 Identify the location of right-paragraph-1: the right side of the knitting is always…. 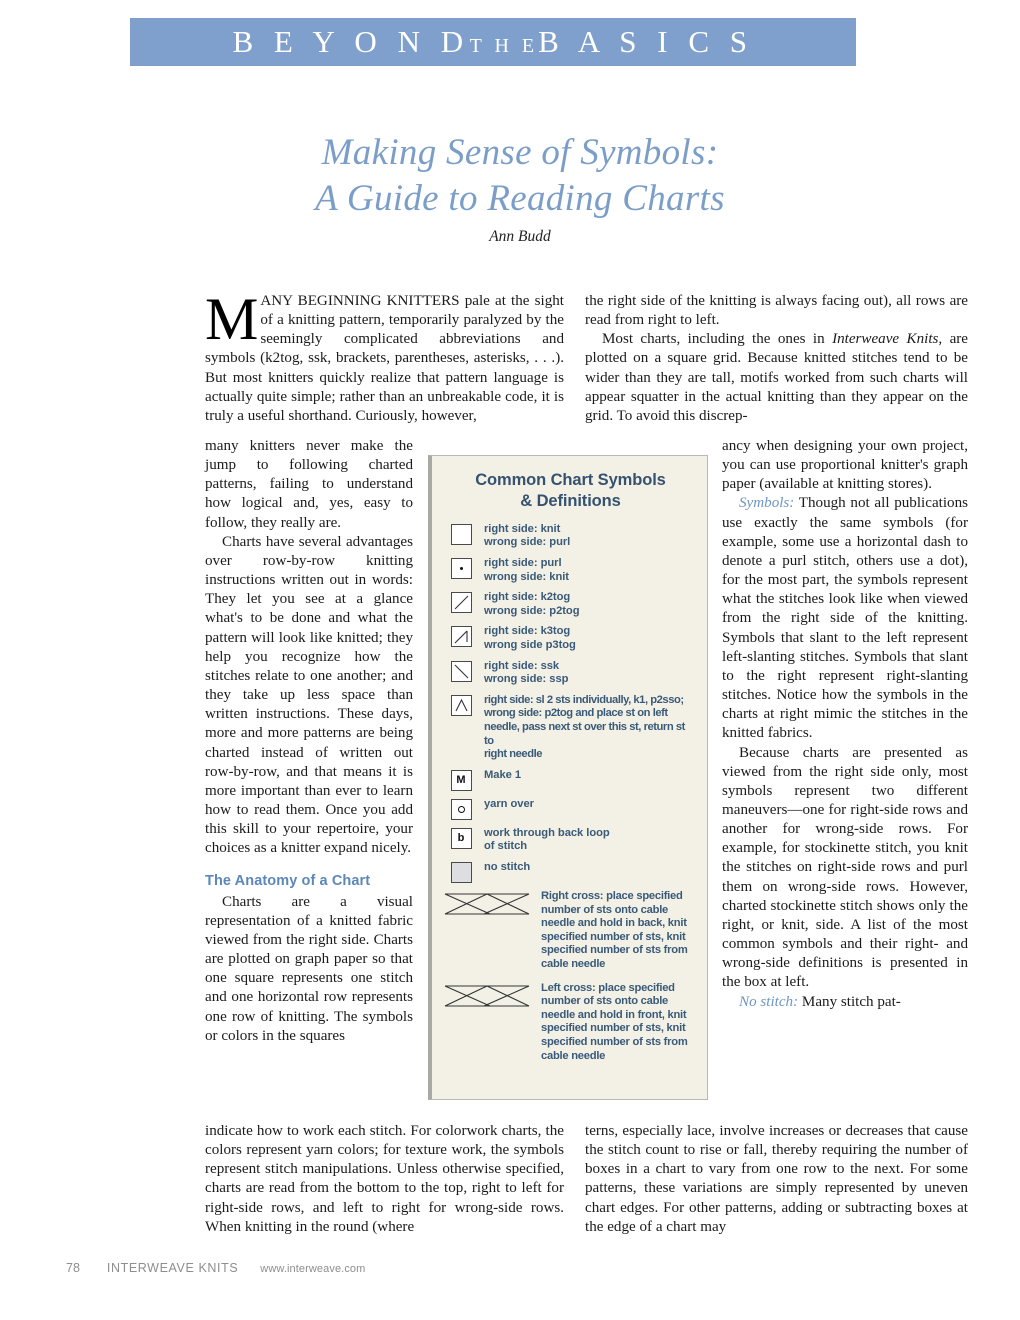
(776, 311).